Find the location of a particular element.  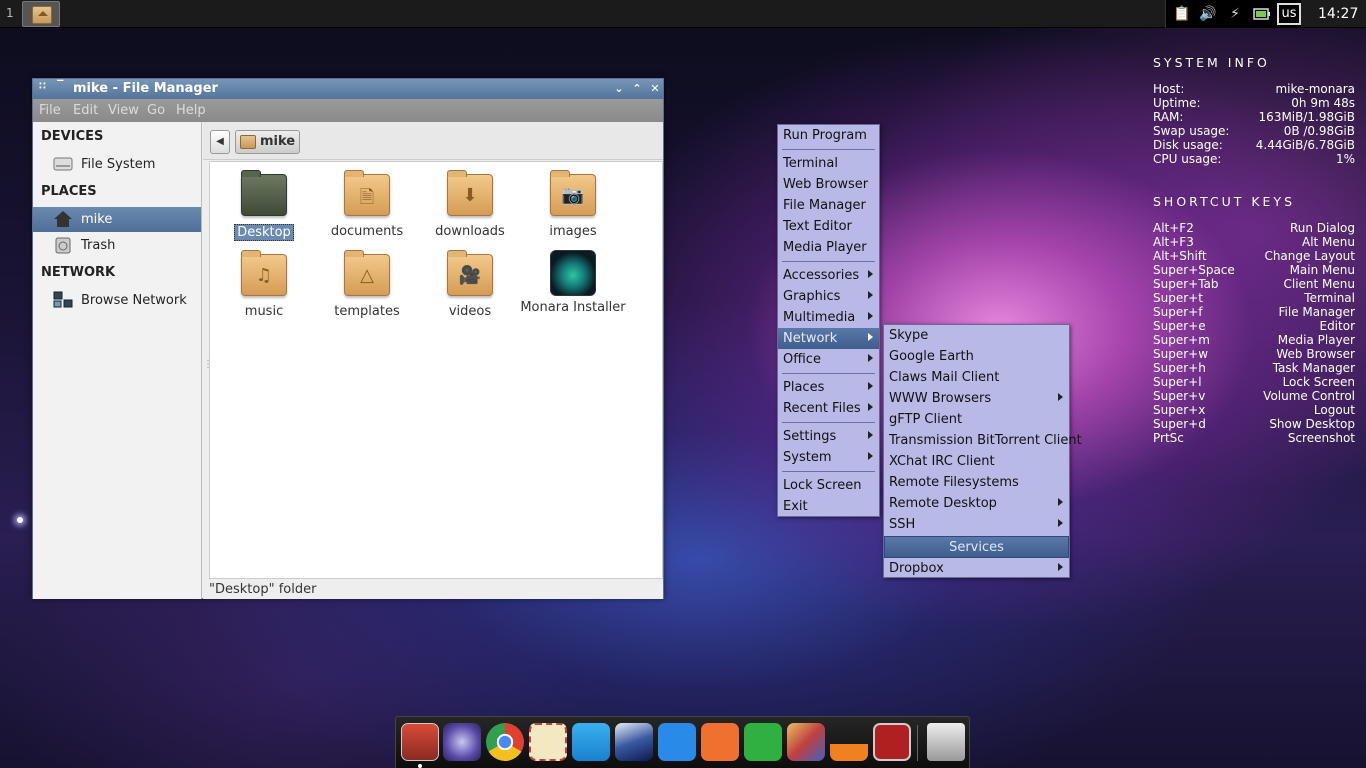

menu-item-label: Google Earth is located at coordinates (931, 356).